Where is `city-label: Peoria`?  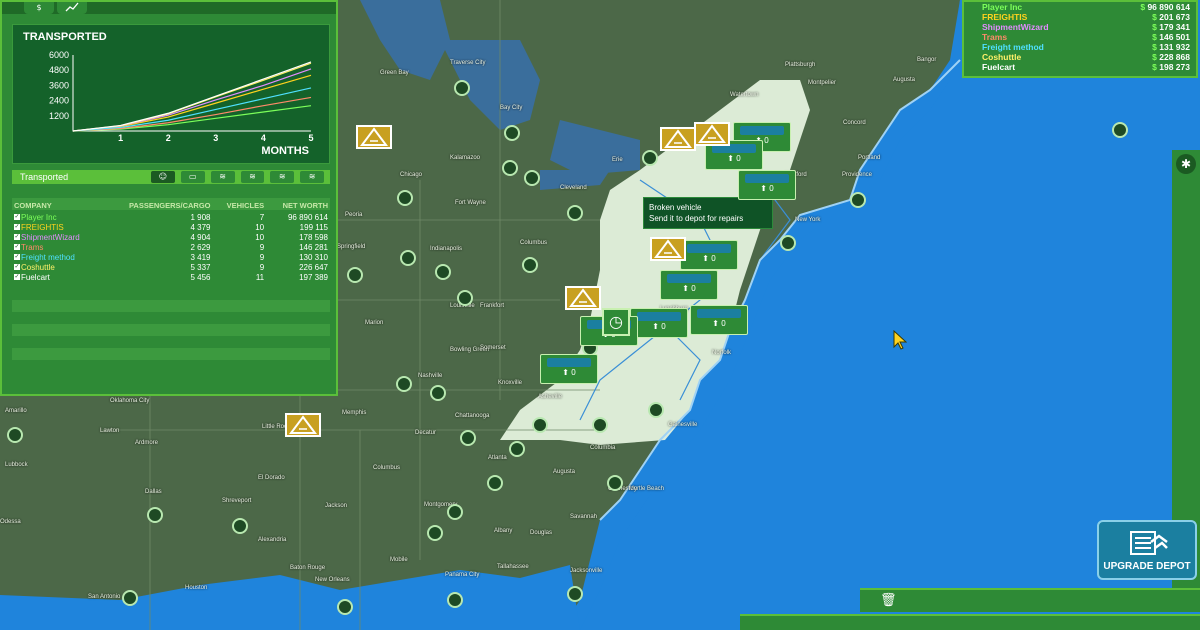 city-label: Peoria is located at coordinates (353, 215).